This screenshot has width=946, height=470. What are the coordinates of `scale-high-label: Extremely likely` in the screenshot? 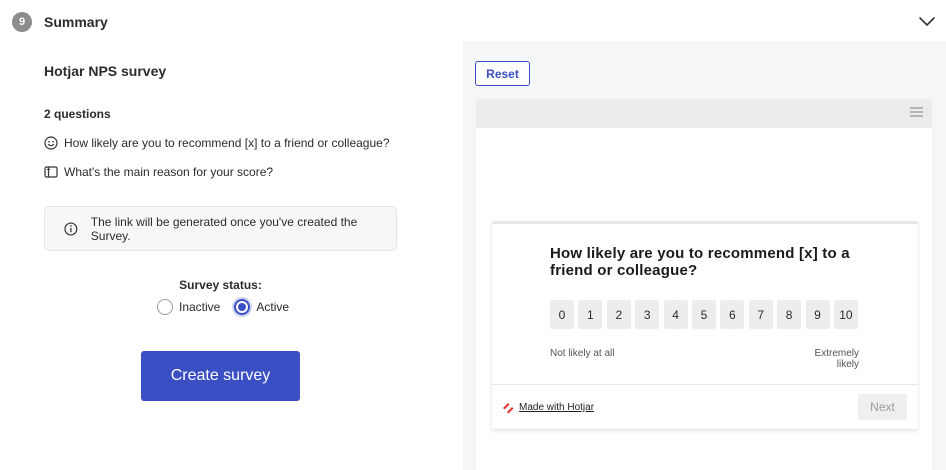 It's located at (836, 359).